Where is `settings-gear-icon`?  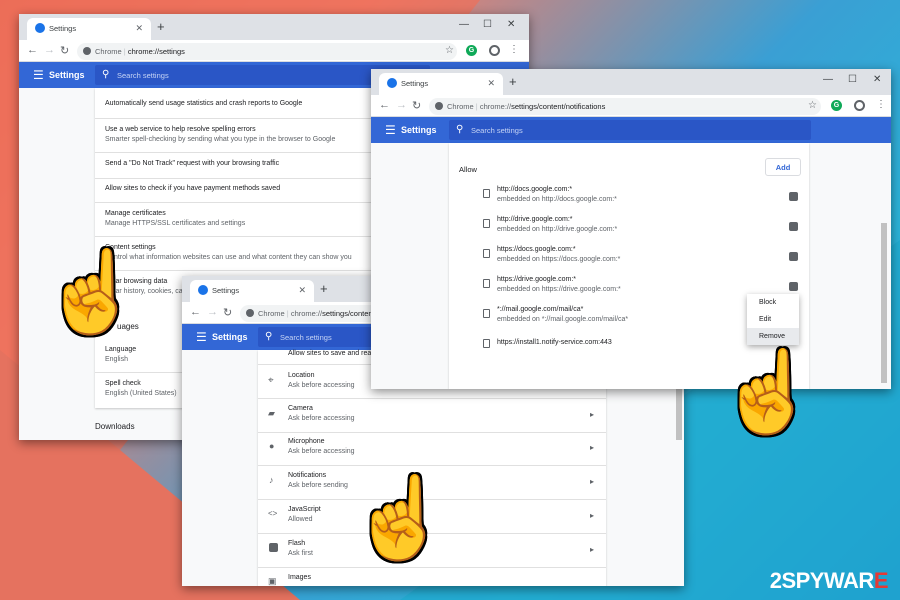 settings-gear-icon is located at coordinates (40, 28).